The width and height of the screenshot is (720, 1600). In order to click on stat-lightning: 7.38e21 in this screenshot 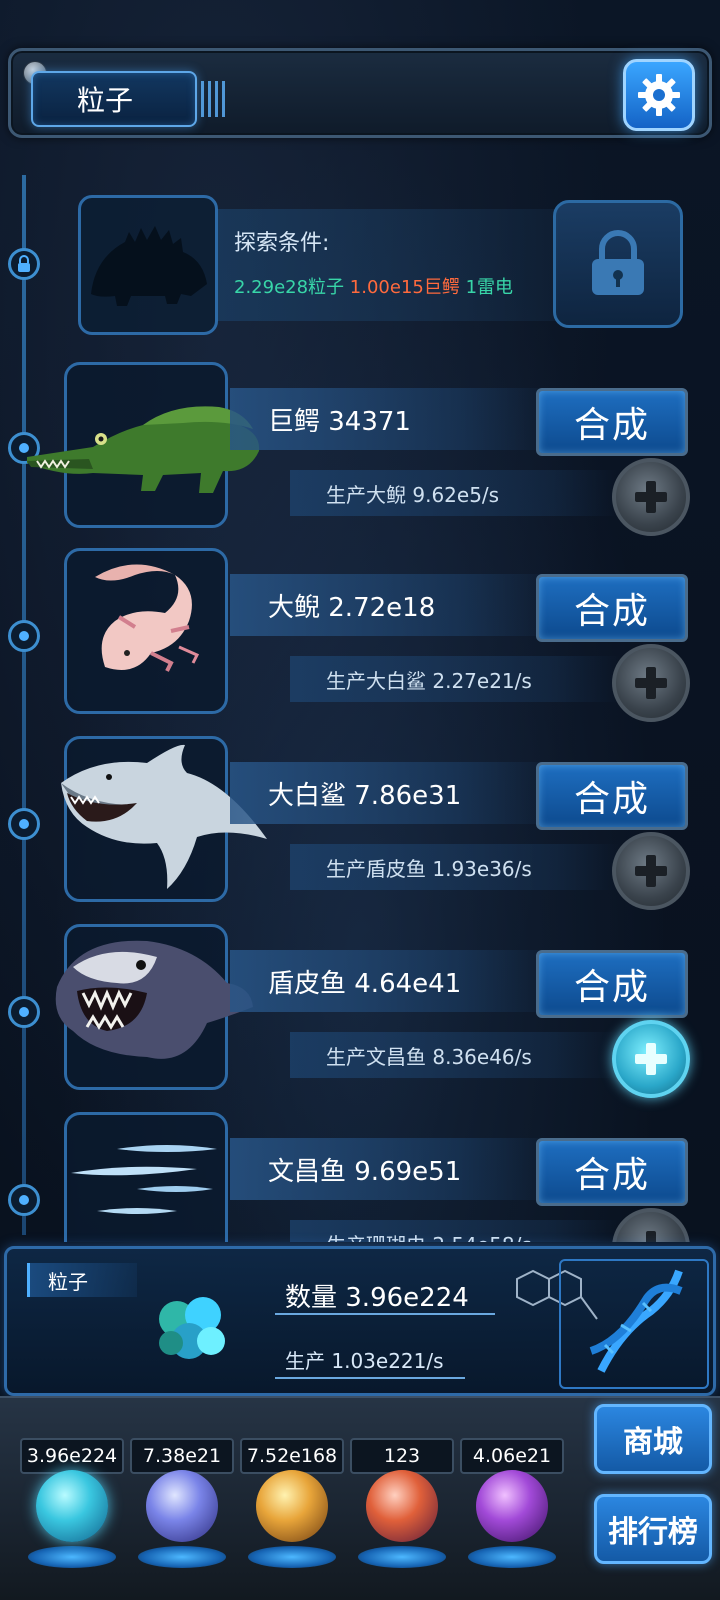, I will do `click(182, 1456)`.